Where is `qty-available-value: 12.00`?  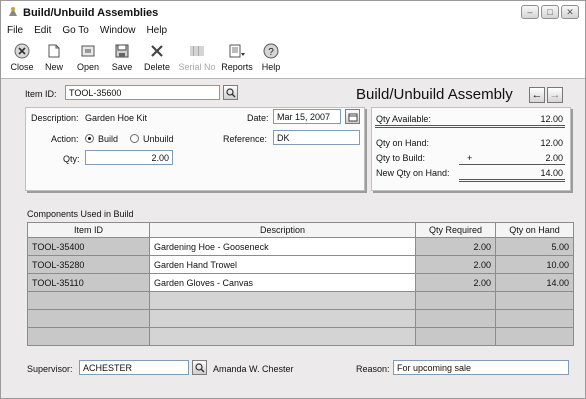
qty-available-value: 12.00 is located at coordinates (551, 119).